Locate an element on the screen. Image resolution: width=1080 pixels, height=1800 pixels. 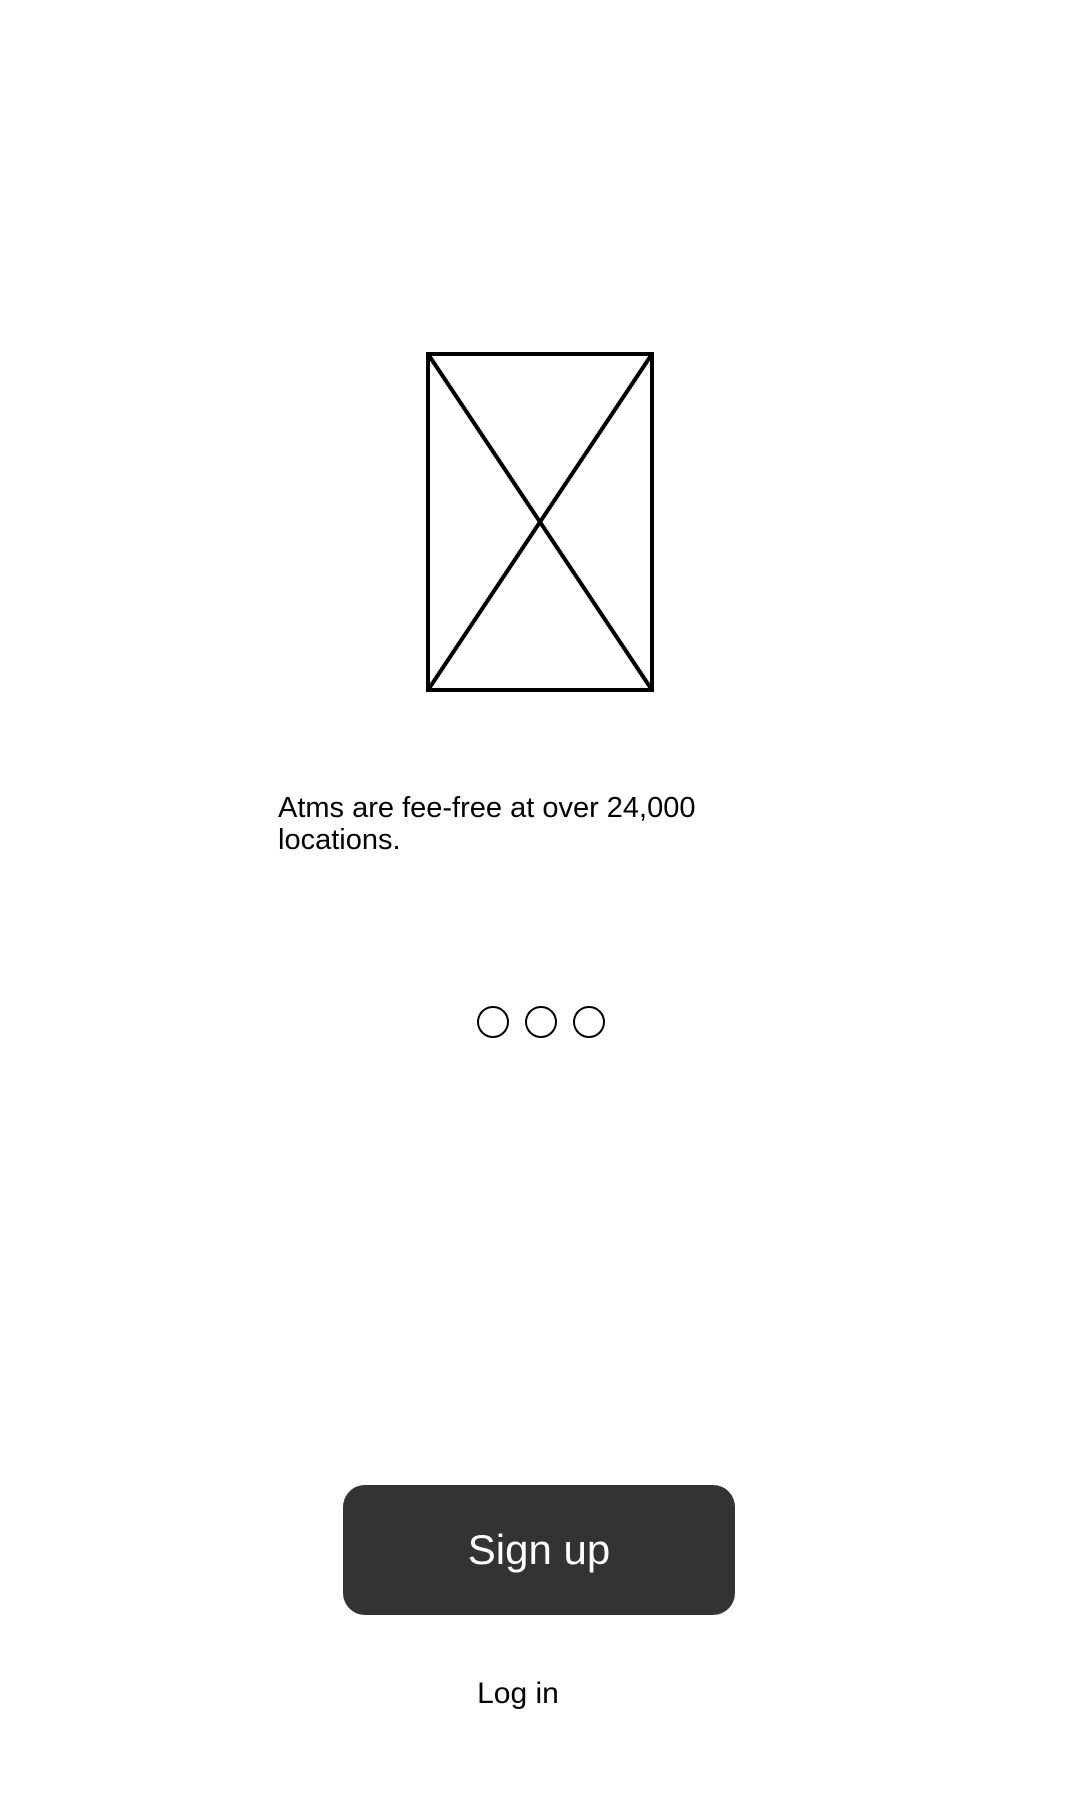
onboarding-image-placeholder is located at coordinates (540, 522).